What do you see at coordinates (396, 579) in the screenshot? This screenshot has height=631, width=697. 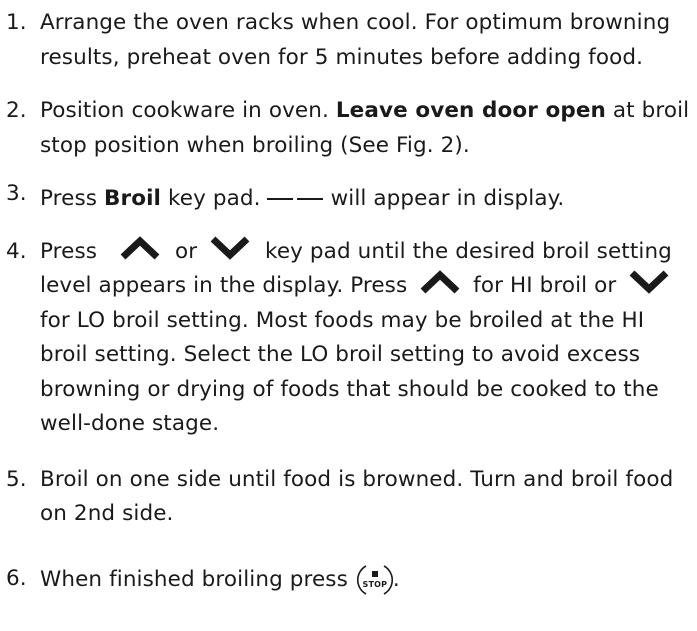 I see `step-text: .` at bounding box center [396, 579].